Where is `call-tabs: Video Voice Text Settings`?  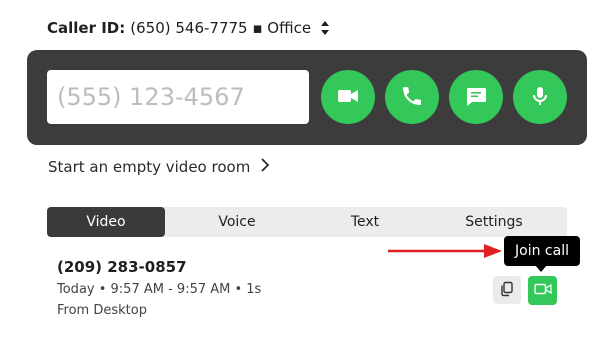
call-tabs: Video Voice Text Settings is located at coordinates (307, 222).